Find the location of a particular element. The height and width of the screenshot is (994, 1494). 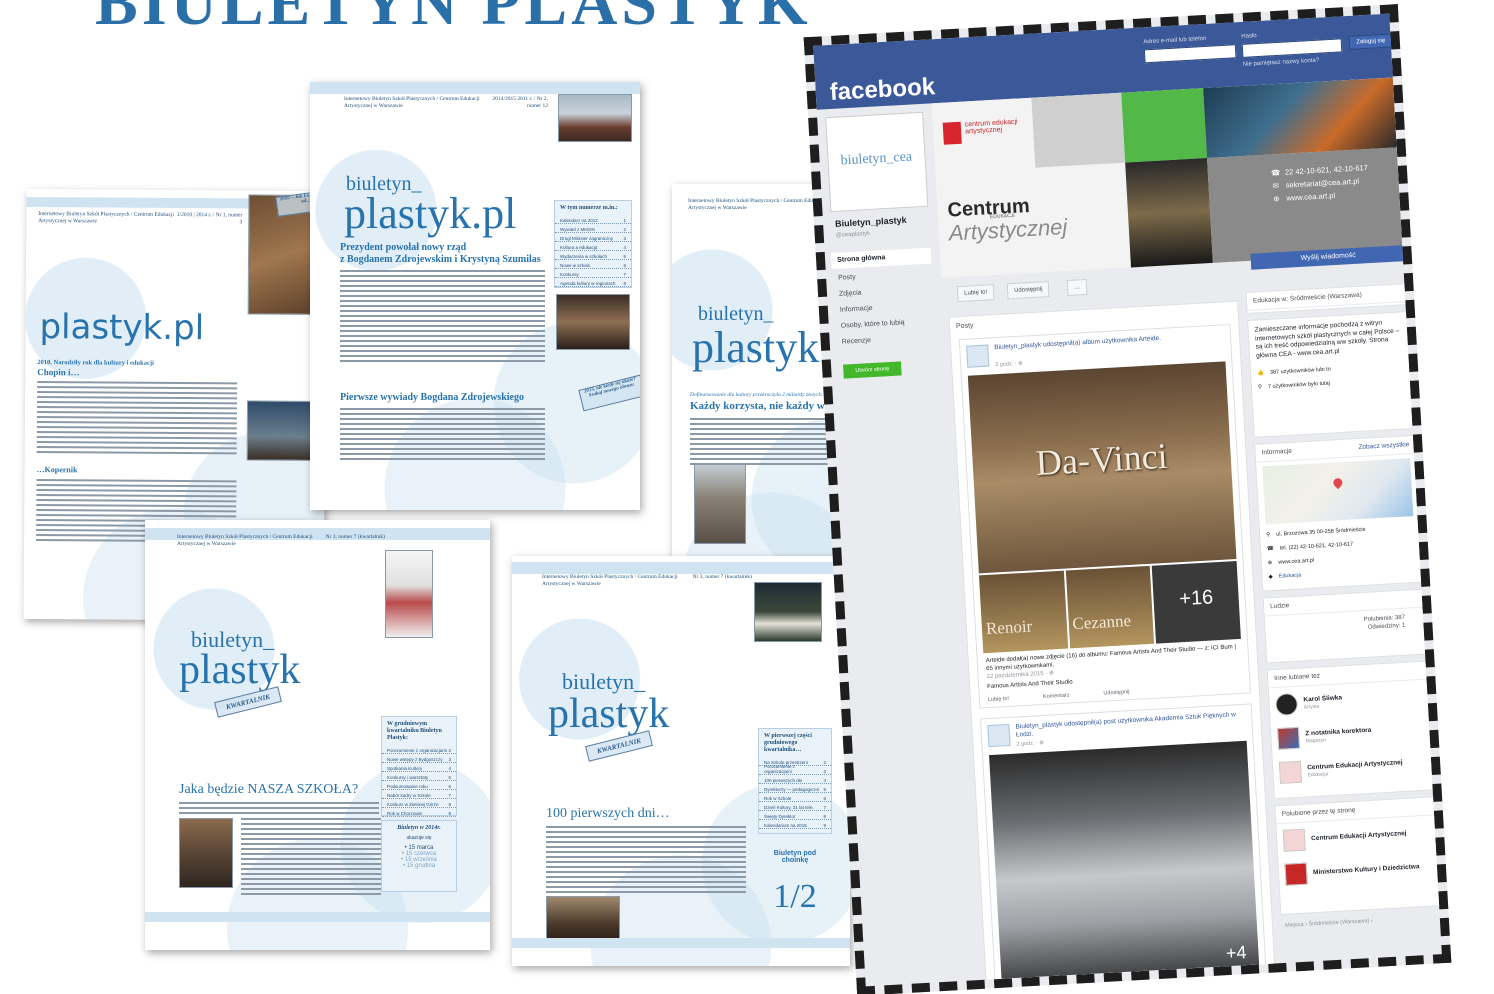

toc-row: Agenda kultury w regionach 8 is located at coordinates (593, 282).